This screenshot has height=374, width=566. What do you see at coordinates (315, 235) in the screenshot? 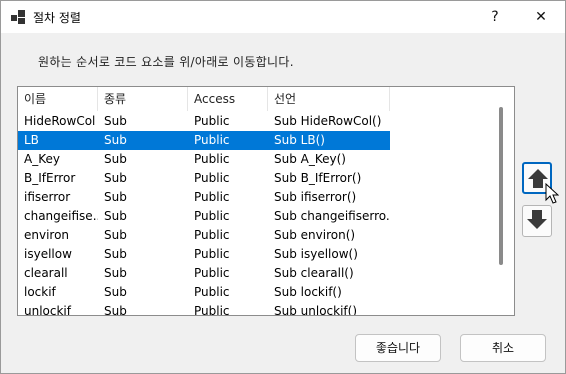
I see `cell-decl: Sub environ()` at bounding box center [315, 235].